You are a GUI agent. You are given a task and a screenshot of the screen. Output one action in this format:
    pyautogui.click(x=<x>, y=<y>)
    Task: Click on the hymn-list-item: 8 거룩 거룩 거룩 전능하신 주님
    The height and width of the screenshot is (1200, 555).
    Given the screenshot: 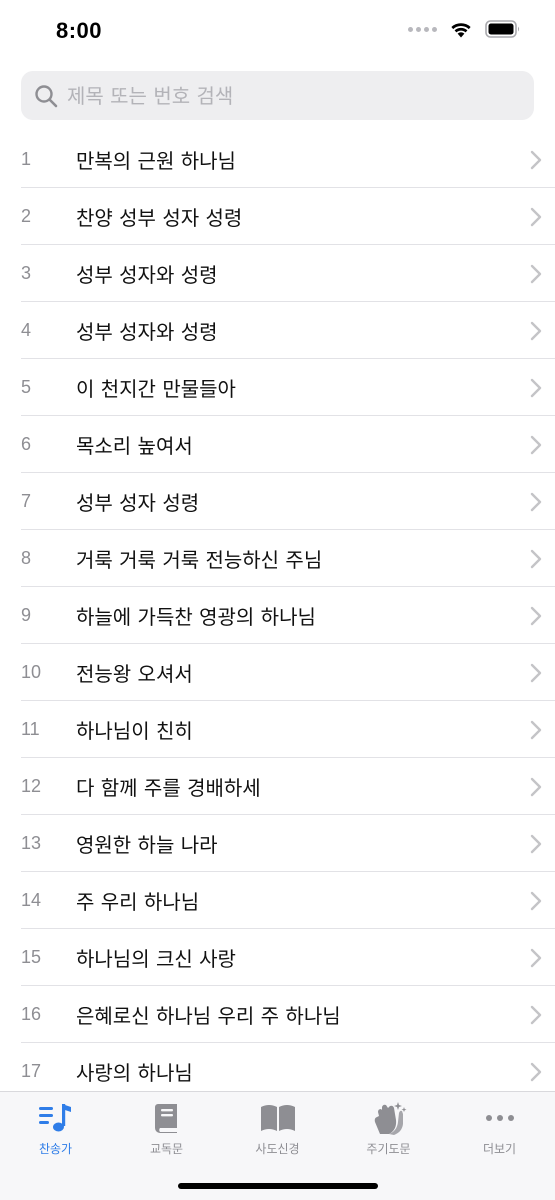 What is the action you would take?
    pyautogui.click(x=277, y=558)
    